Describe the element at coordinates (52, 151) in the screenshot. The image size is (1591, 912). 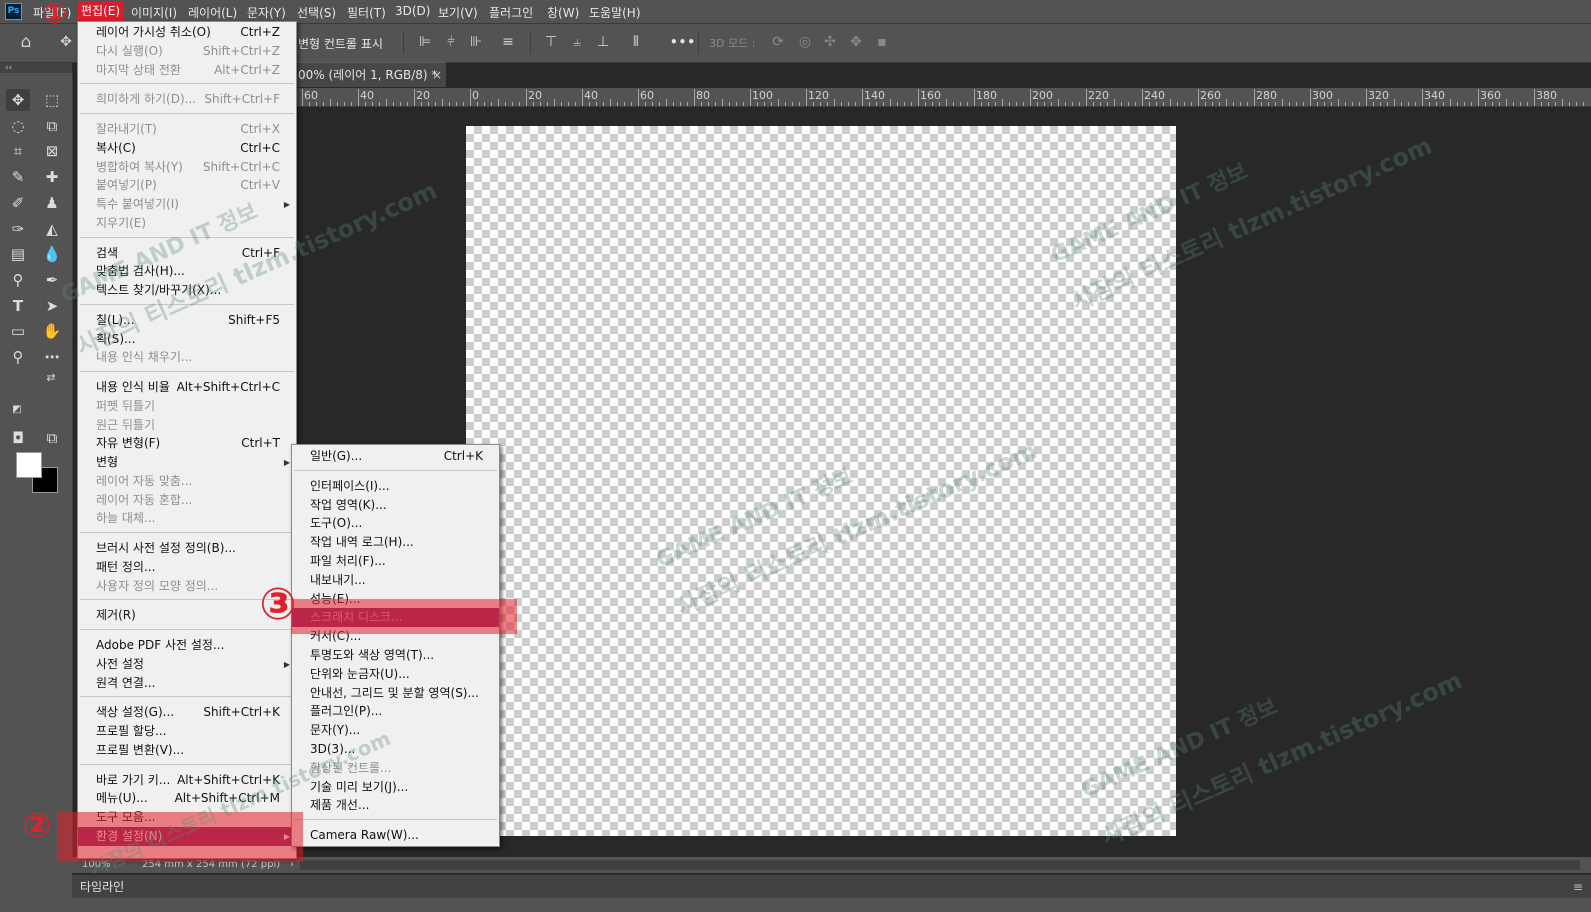
I see `frame-tool-icon: ⊠` at that location.